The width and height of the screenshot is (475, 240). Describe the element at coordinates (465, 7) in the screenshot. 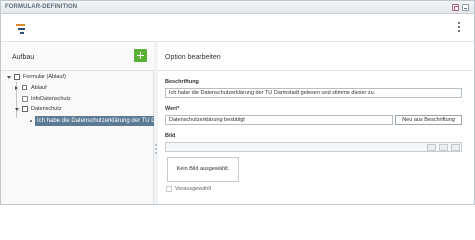

I see `minimize-icon` at that location.